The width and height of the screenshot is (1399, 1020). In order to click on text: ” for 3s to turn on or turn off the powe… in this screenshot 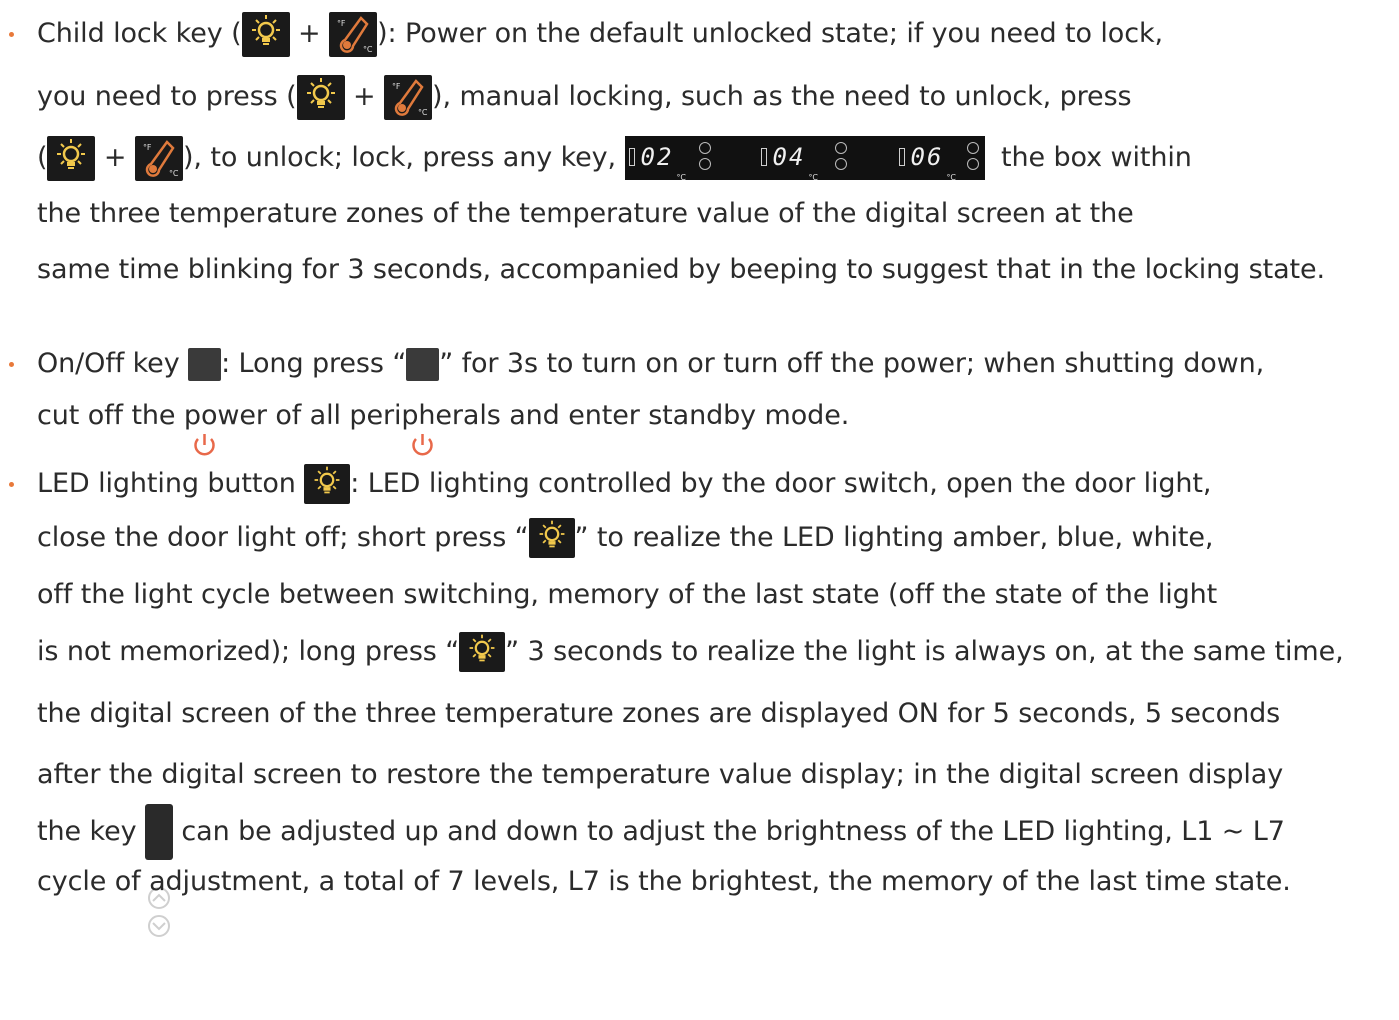, I will do `click(852, 363)`.